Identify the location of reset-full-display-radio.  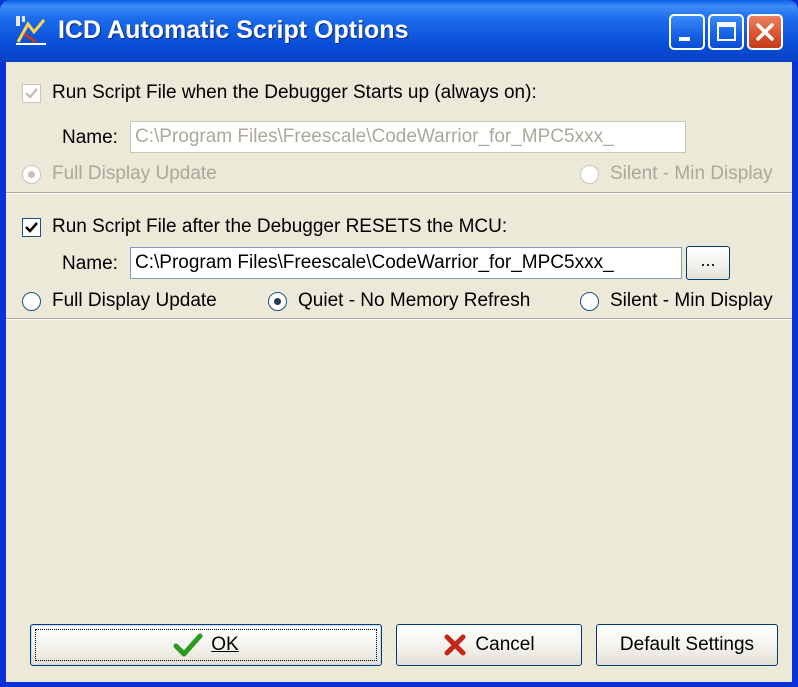
(31, 301).